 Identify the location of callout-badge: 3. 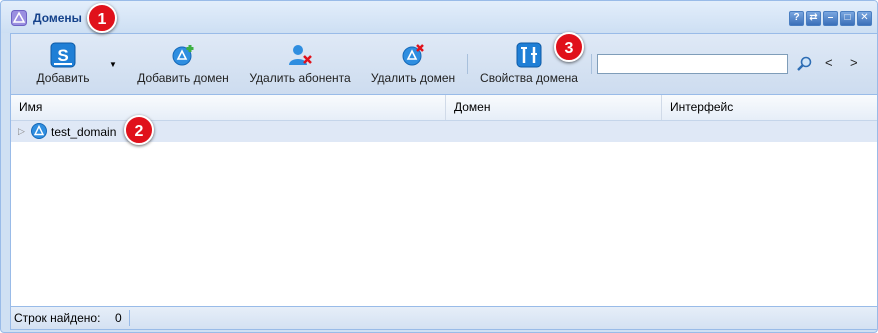
(569, 47).